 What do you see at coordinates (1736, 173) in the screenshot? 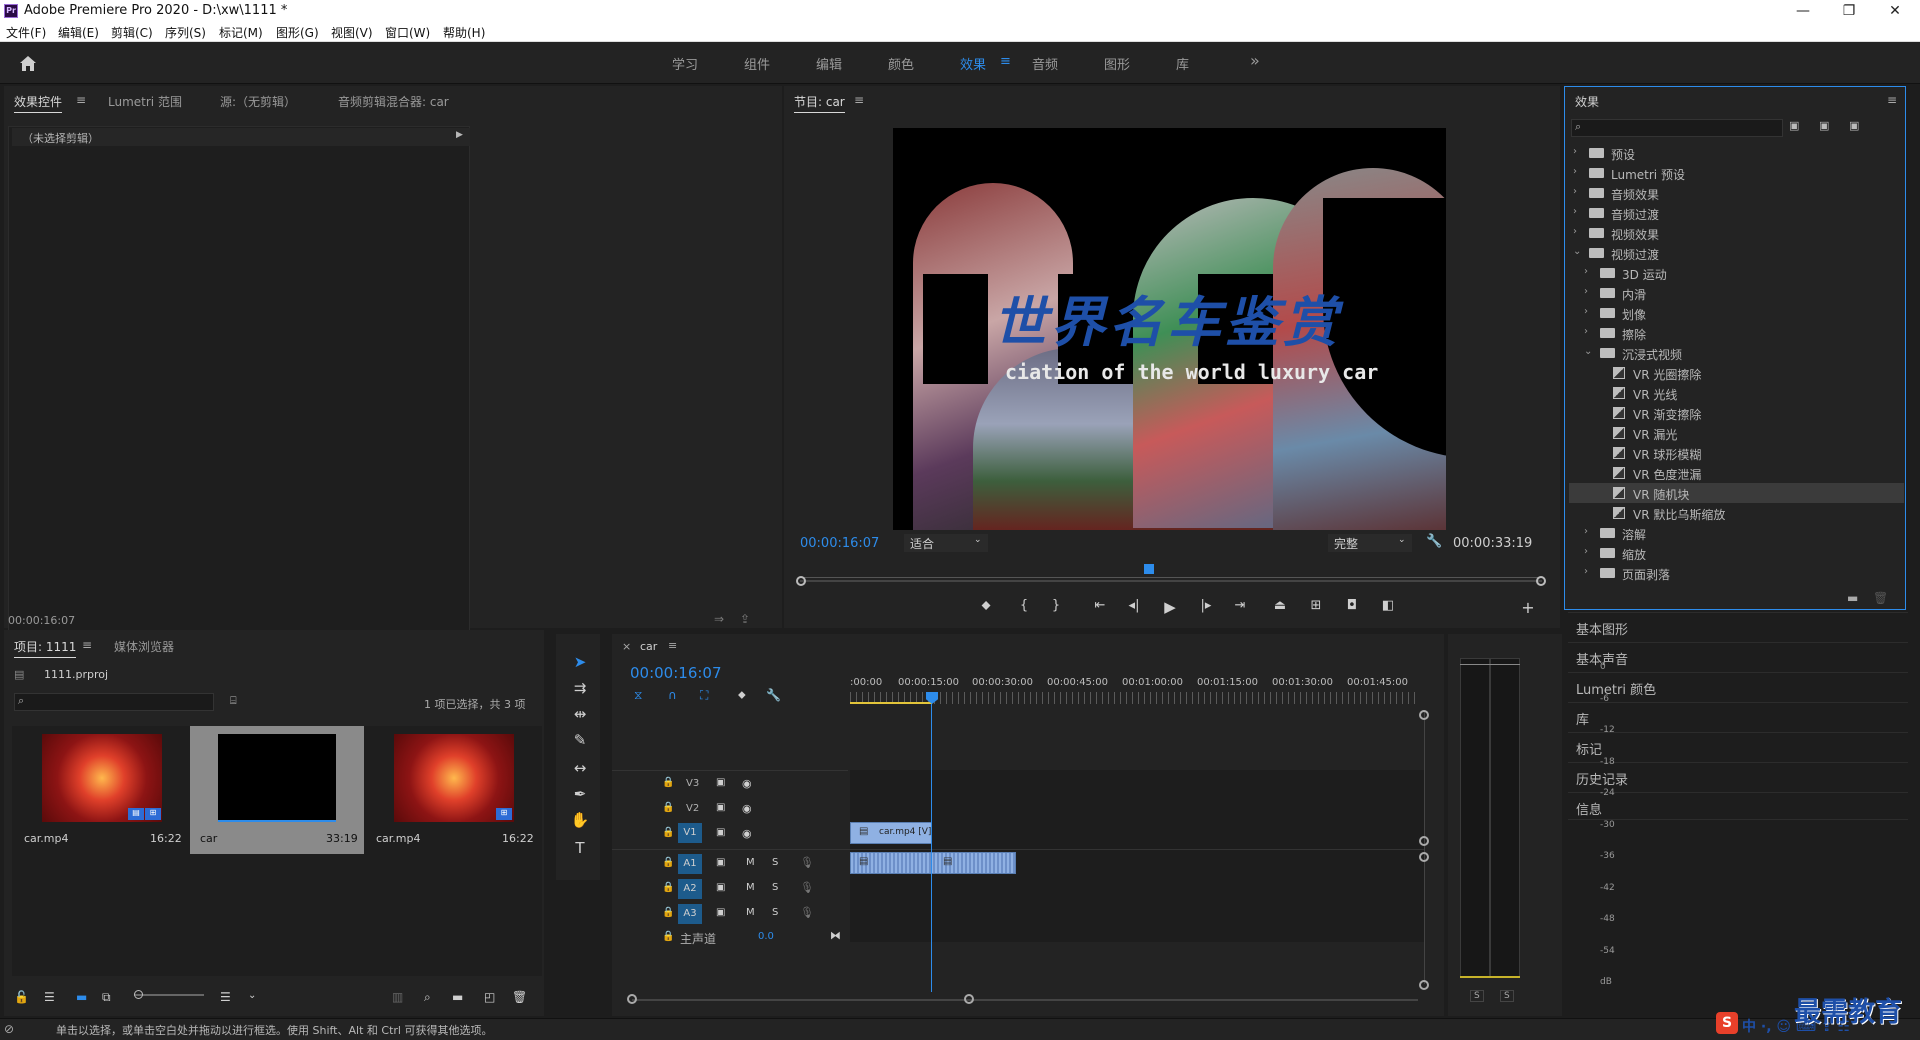
I see `effects-tree-item: › Lumetri 预设` at bounding box center [1736, 173].